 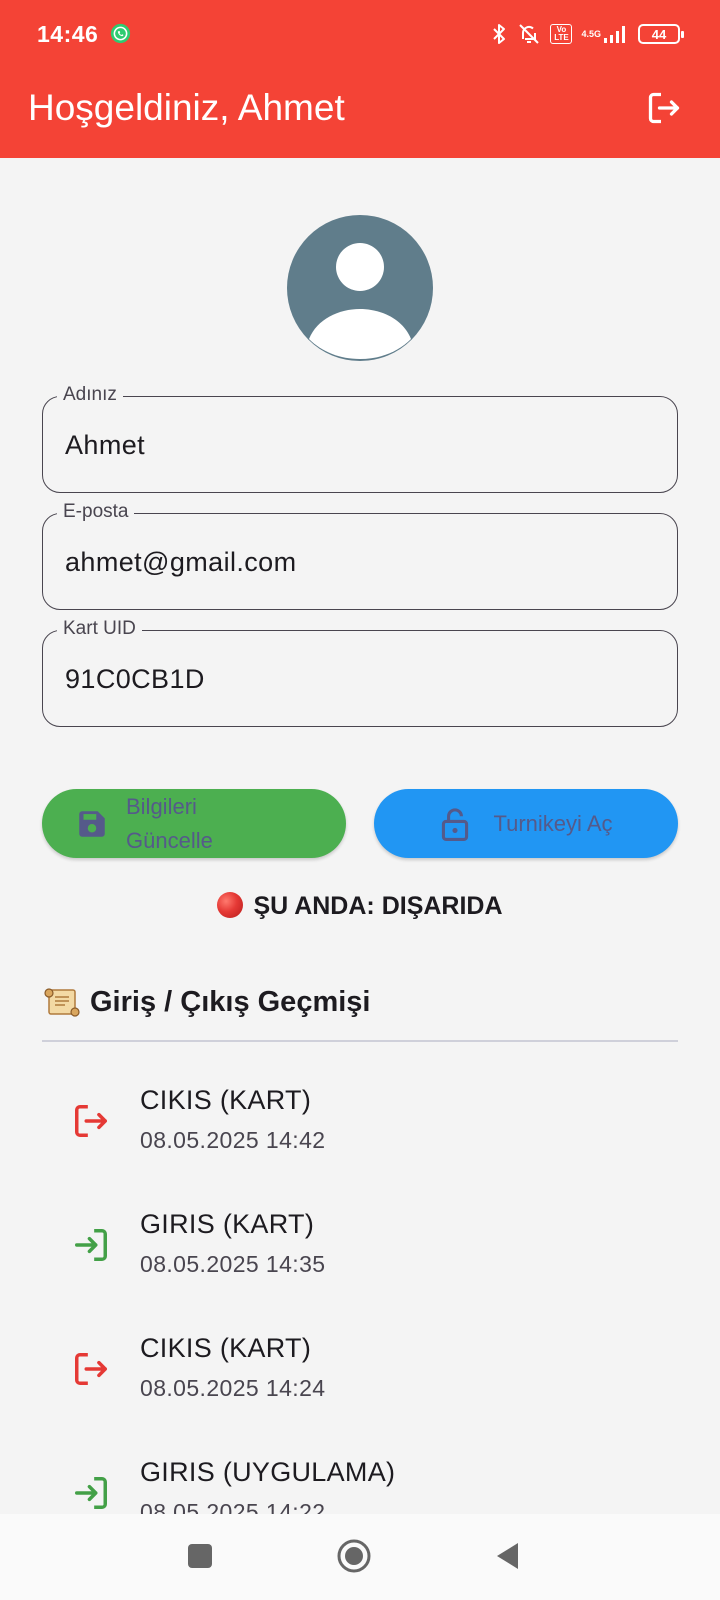 I want to click on card-uid-field-label: Kart UID, so click(x=99, y=629).